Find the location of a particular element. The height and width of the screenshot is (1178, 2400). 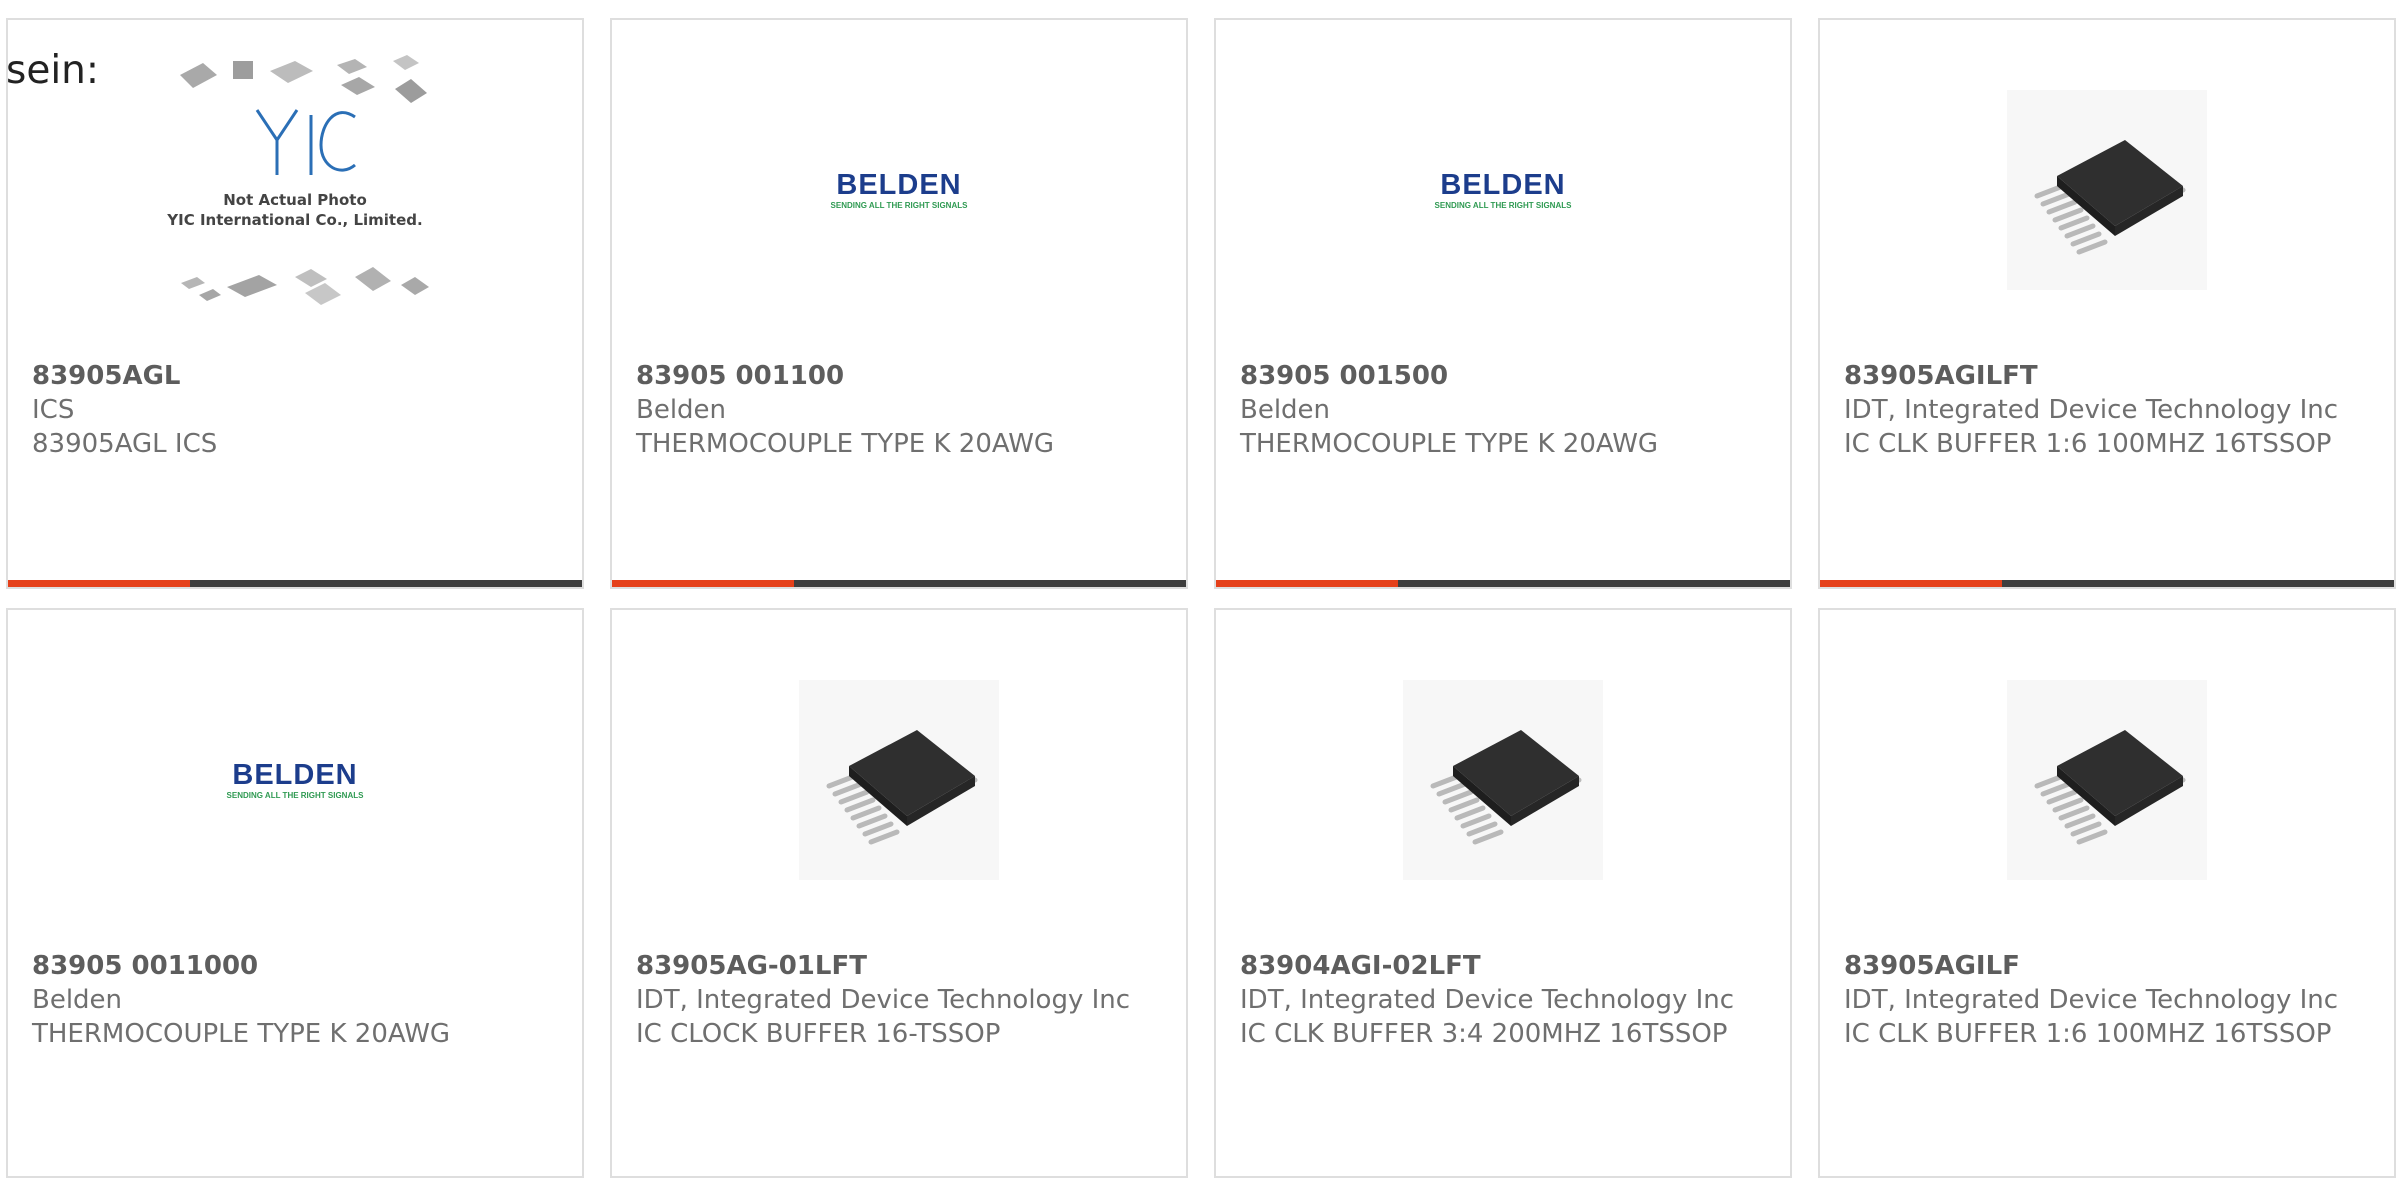

yic-caption-line1: Not Actual Photo is located at coordinates (295, 200).